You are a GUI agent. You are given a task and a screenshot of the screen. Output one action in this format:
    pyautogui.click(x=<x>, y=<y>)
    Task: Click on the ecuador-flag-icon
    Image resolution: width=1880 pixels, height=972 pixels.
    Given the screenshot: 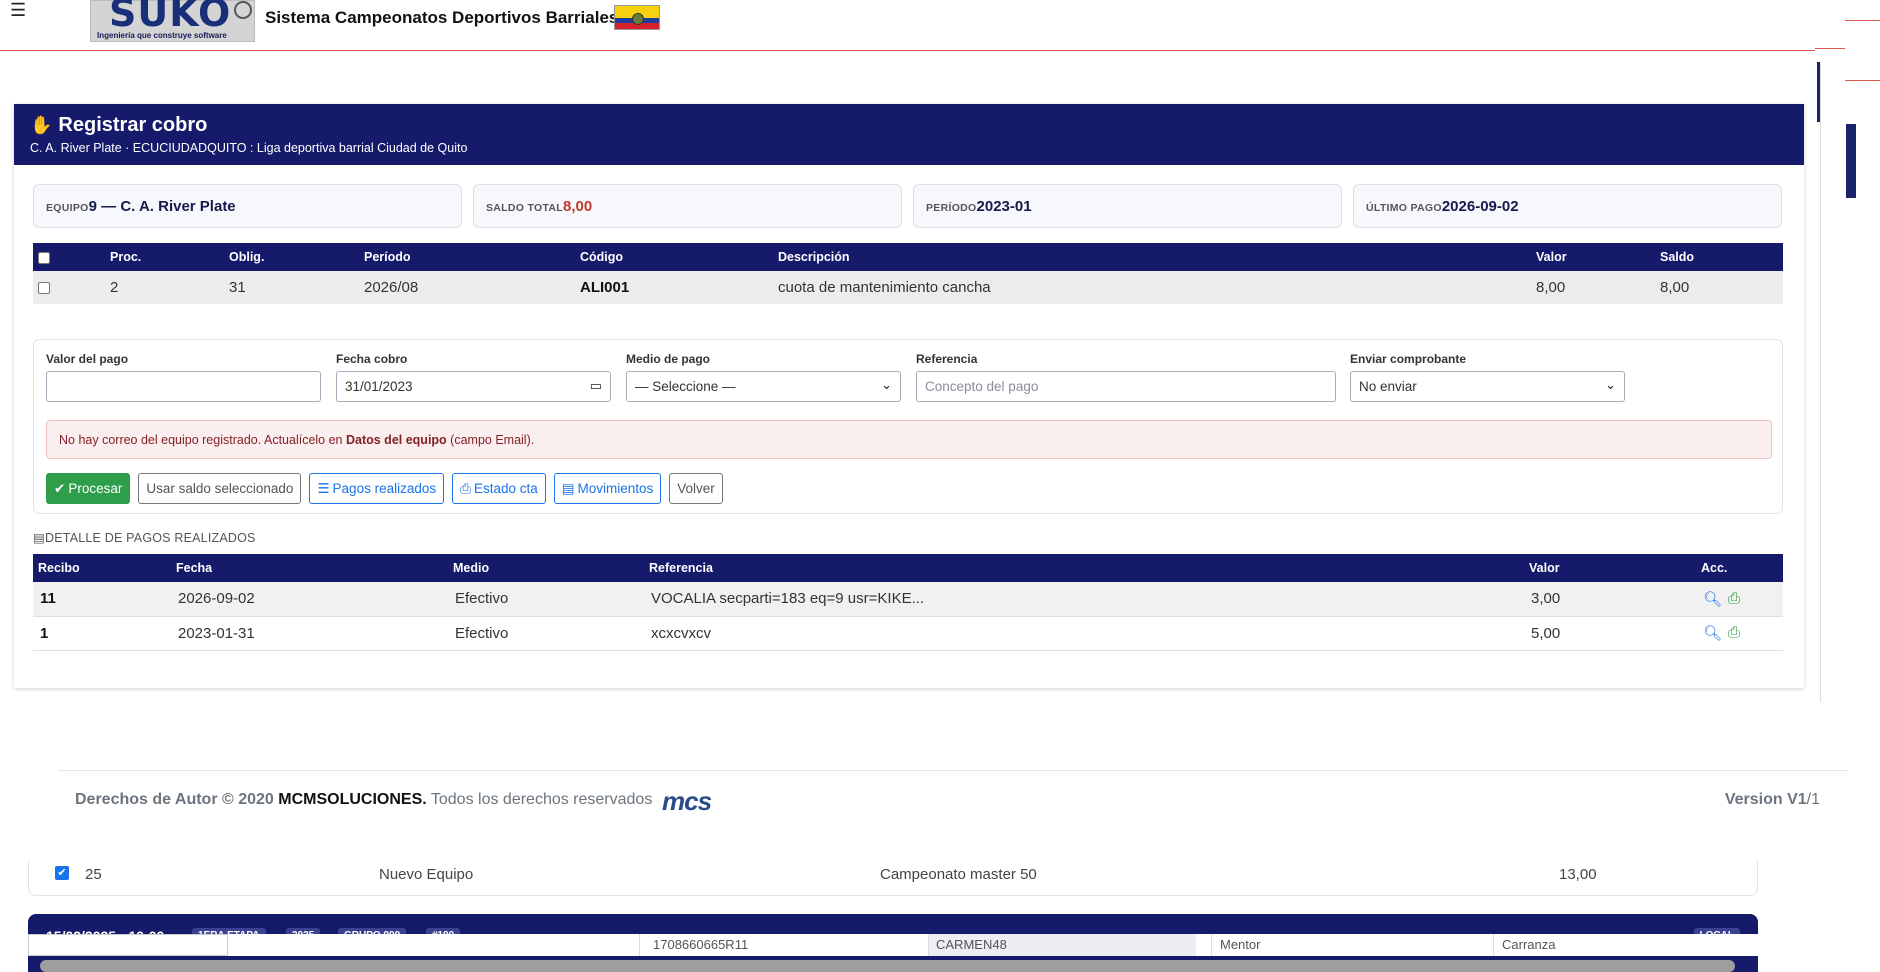 What is the action you would take?
    pyautogui.click(x=637, y=17)
    